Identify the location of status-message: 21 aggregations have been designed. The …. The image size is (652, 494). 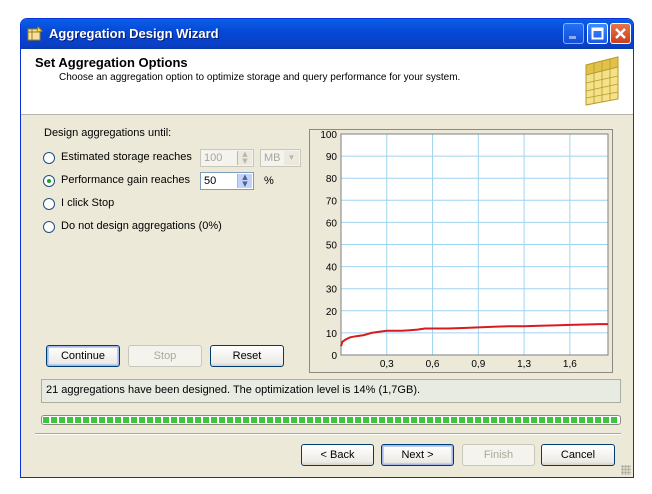
(233, 390).